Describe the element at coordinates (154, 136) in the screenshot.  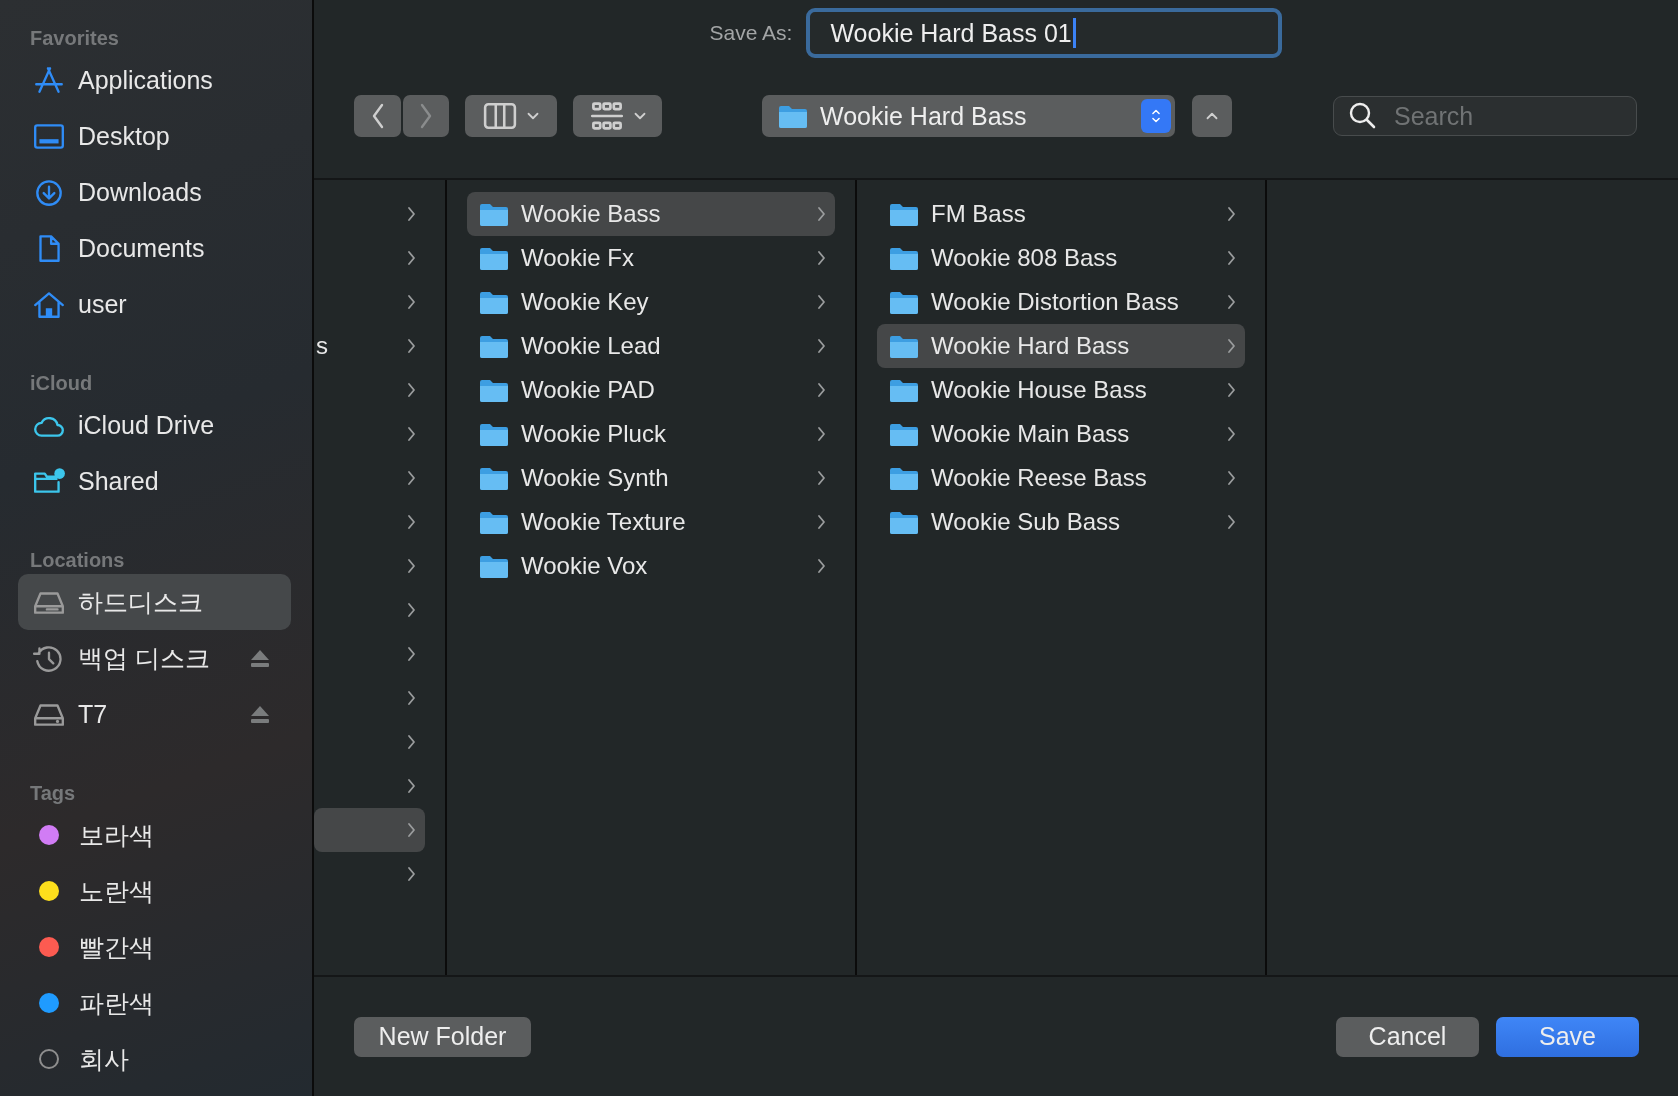
I see `sidebar-item: Desktop` at that location.